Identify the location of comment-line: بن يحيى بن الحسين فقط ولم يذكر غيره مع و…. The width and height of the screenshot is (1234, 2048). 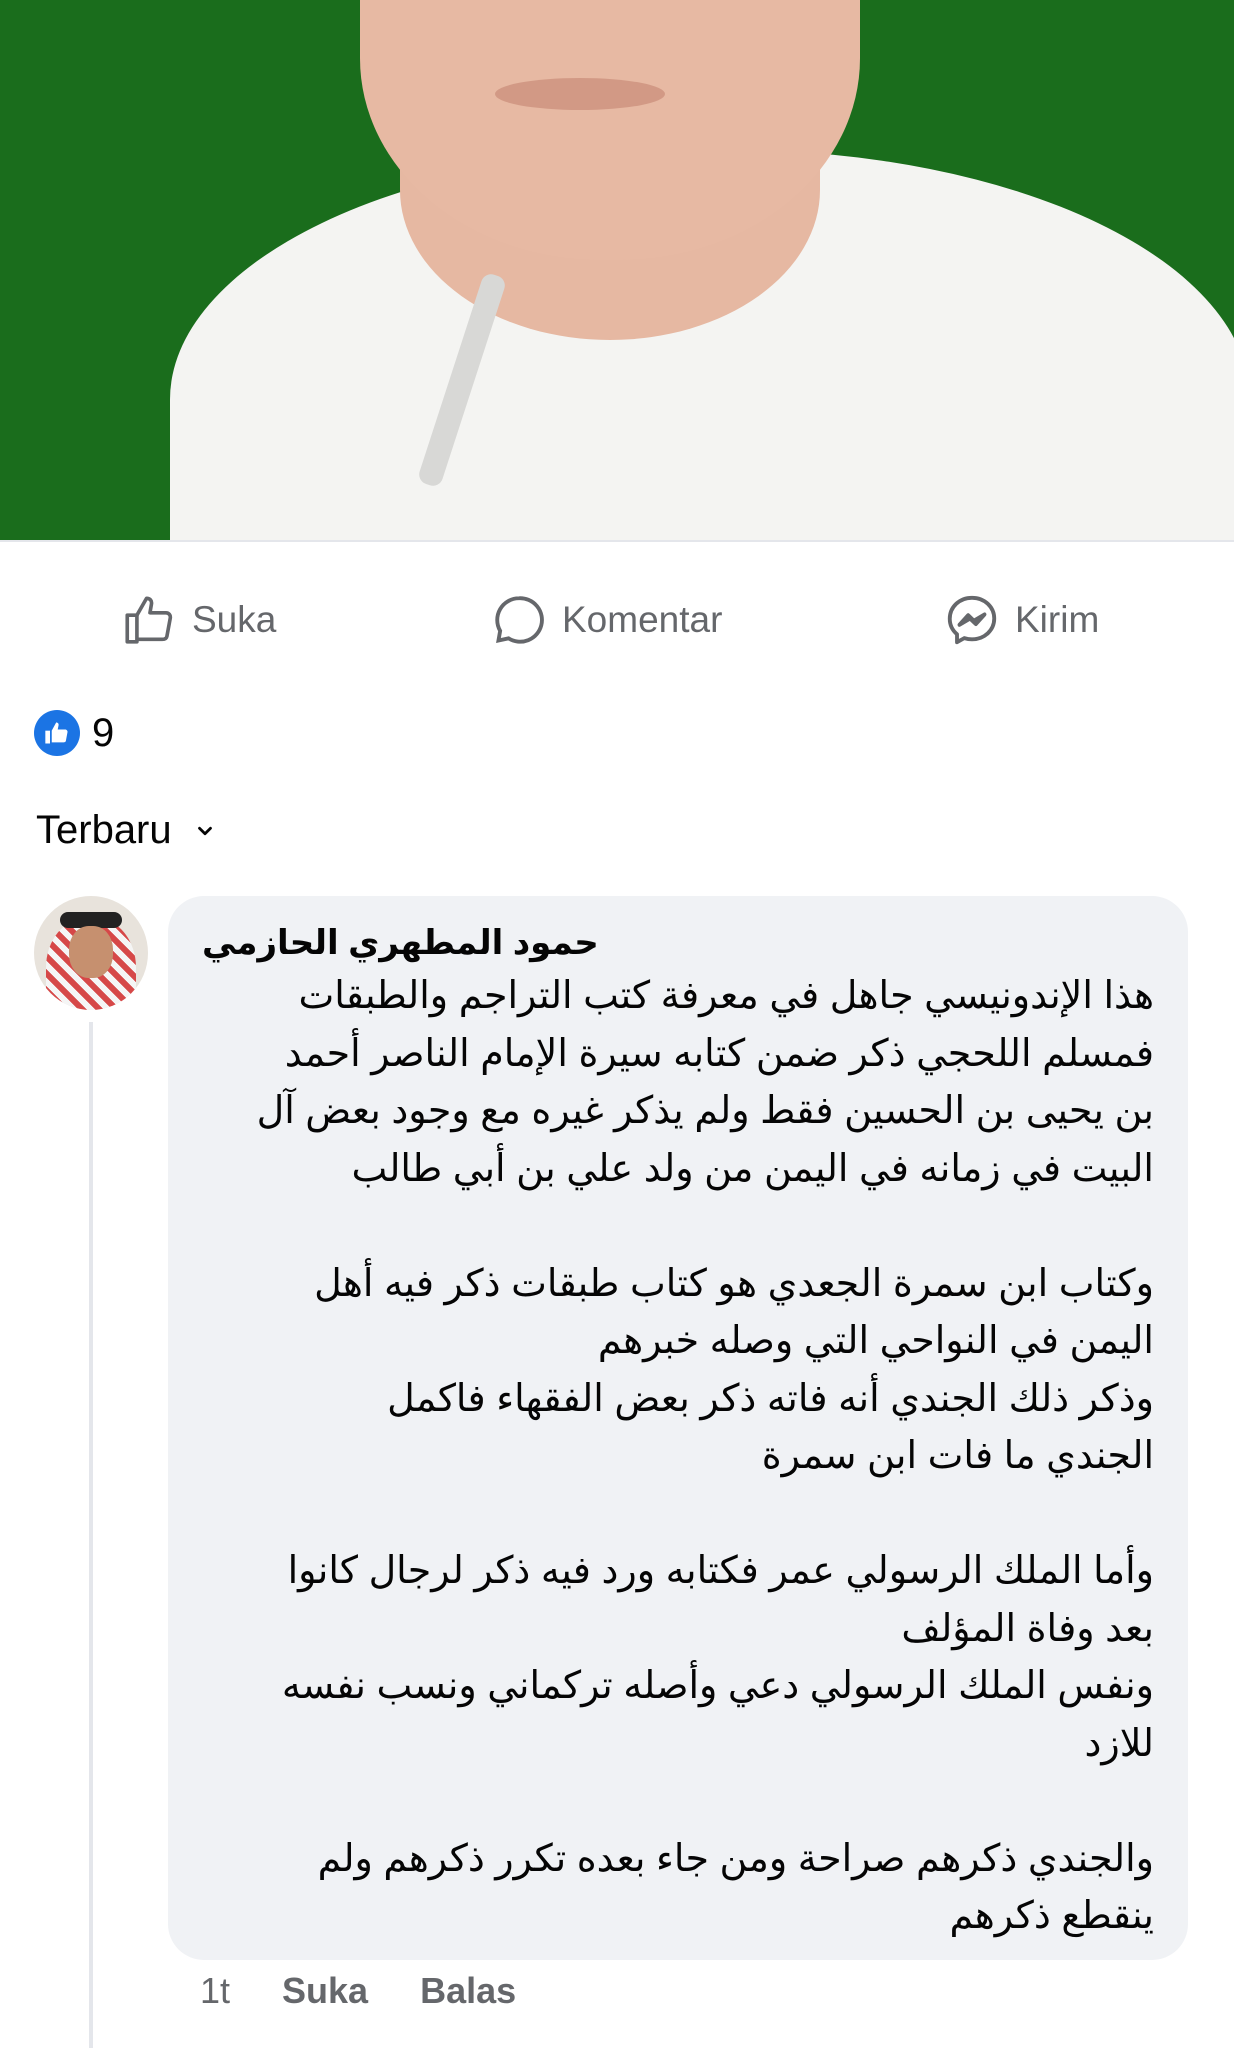
(705, 1111).